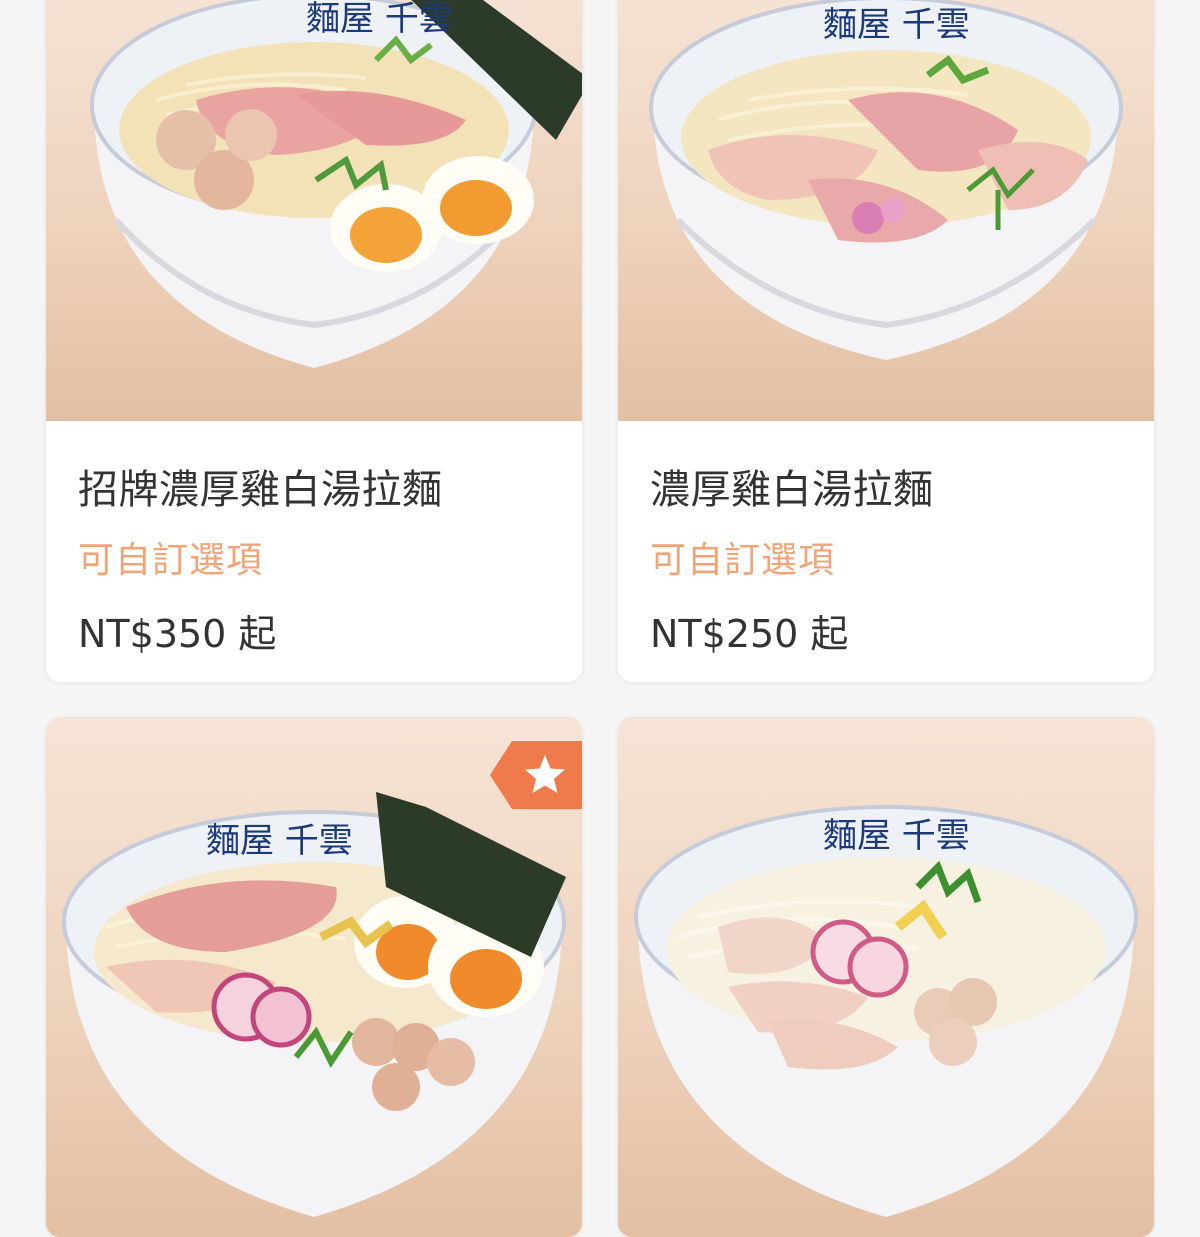 This screenshot has width=1200, height=1237. Describe the element at coordinates (886, 551) in the screenshot. I see `menu-item-info: 濃厚雞白湯拉麵 可自訂選項 NT$250 起` at that location.